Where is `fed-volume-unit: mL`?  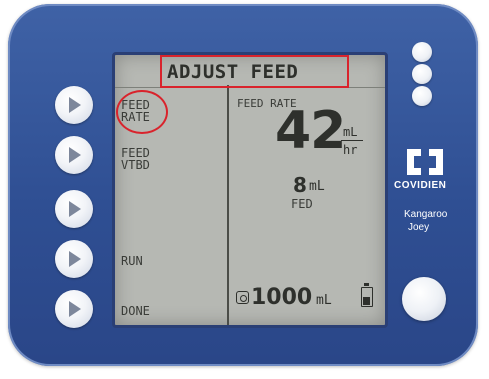 fed-volume-unit: mL is located at coordinates (317, 186).